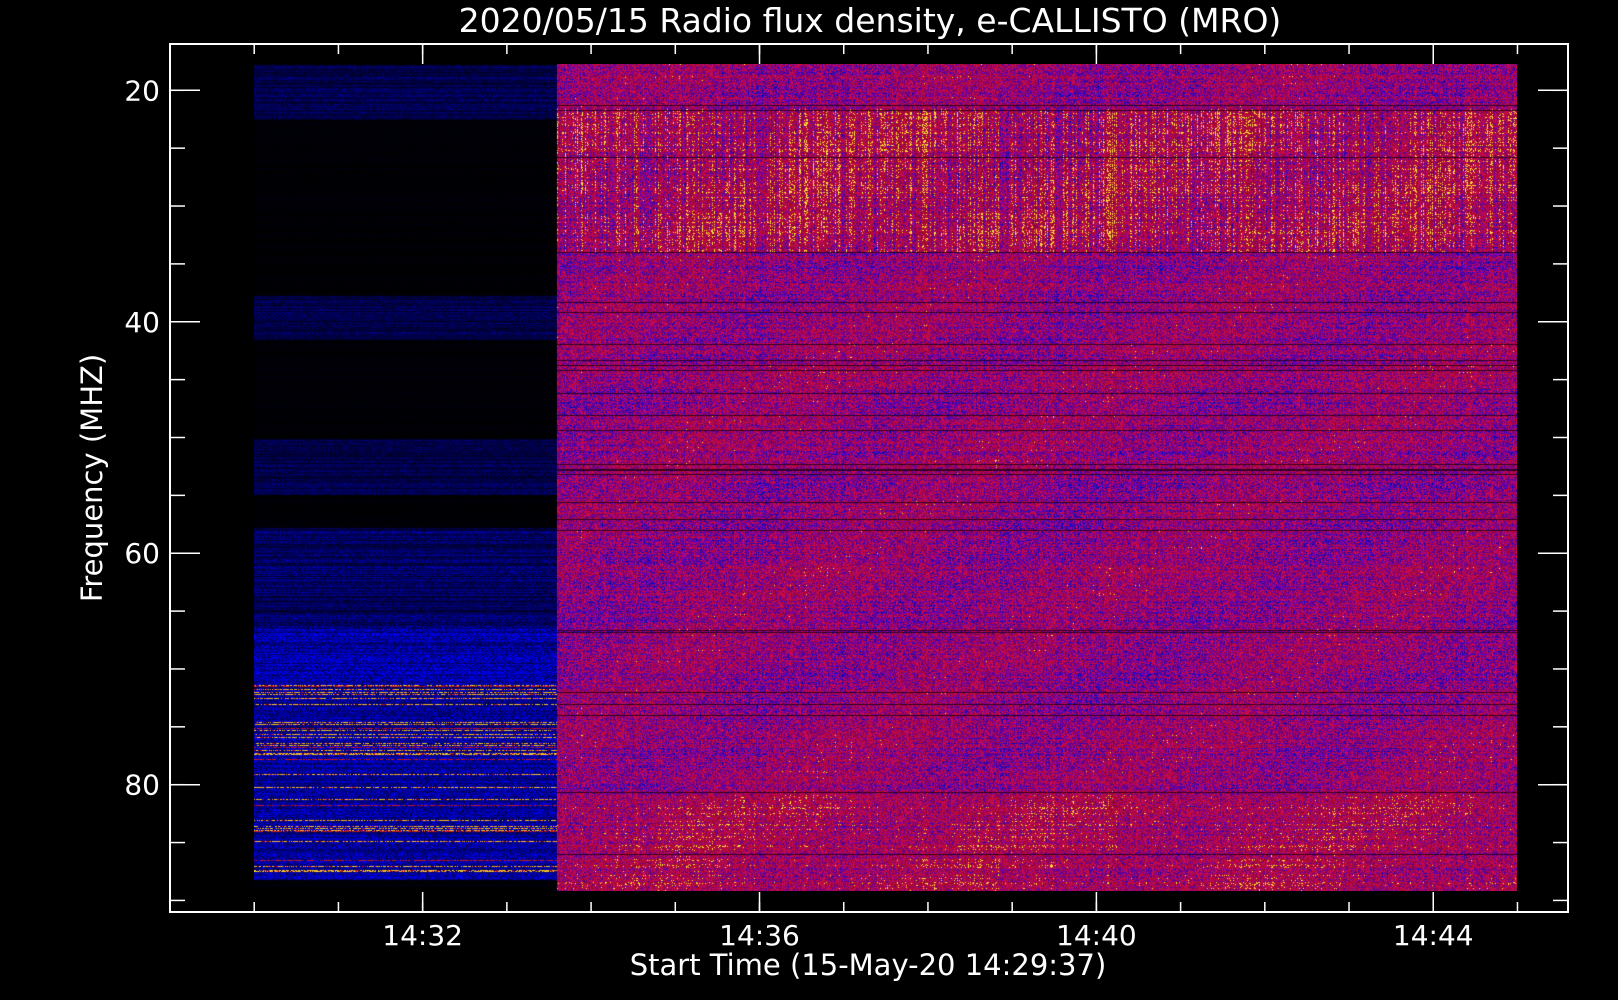 Image resolution: width=1618 pixels, height=1000 pixels. What do you see at coordinates (422, 935) in the screenshot?
I see `x-tick-label: 14:32` at bounding box center [422, 935].